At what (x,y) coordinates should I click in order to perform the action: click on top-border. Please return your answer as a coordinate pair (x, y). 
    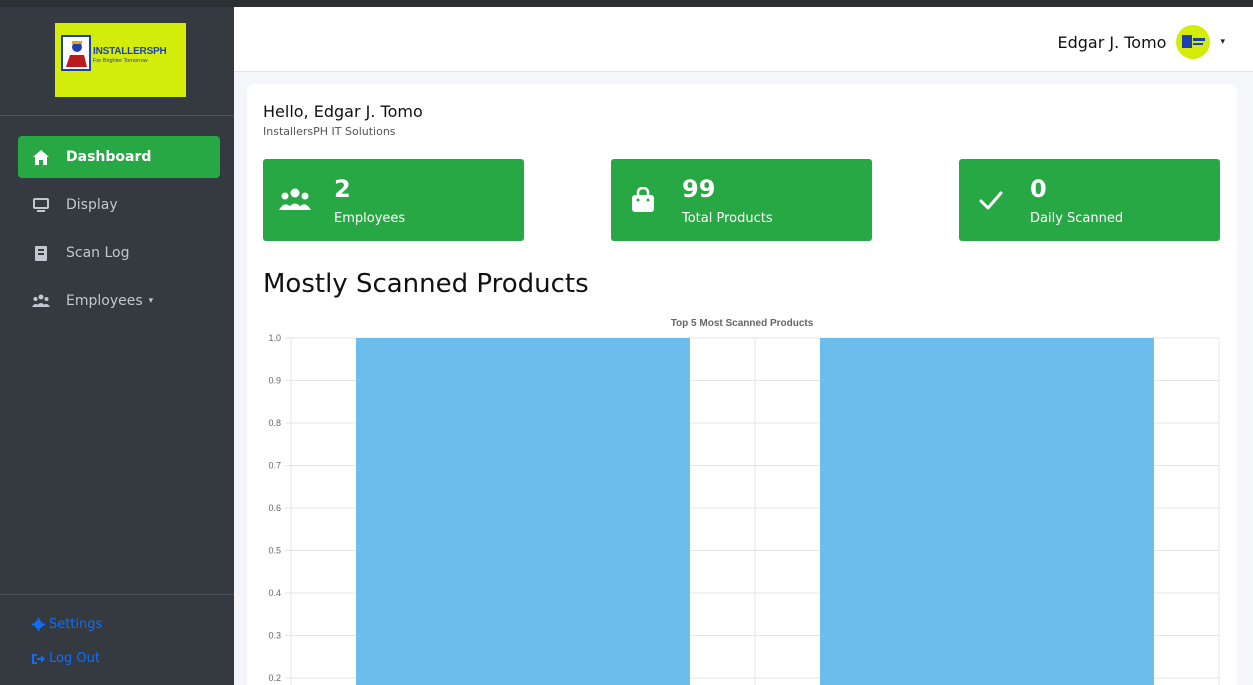
    Looking at the image, I should click on (626, 3).